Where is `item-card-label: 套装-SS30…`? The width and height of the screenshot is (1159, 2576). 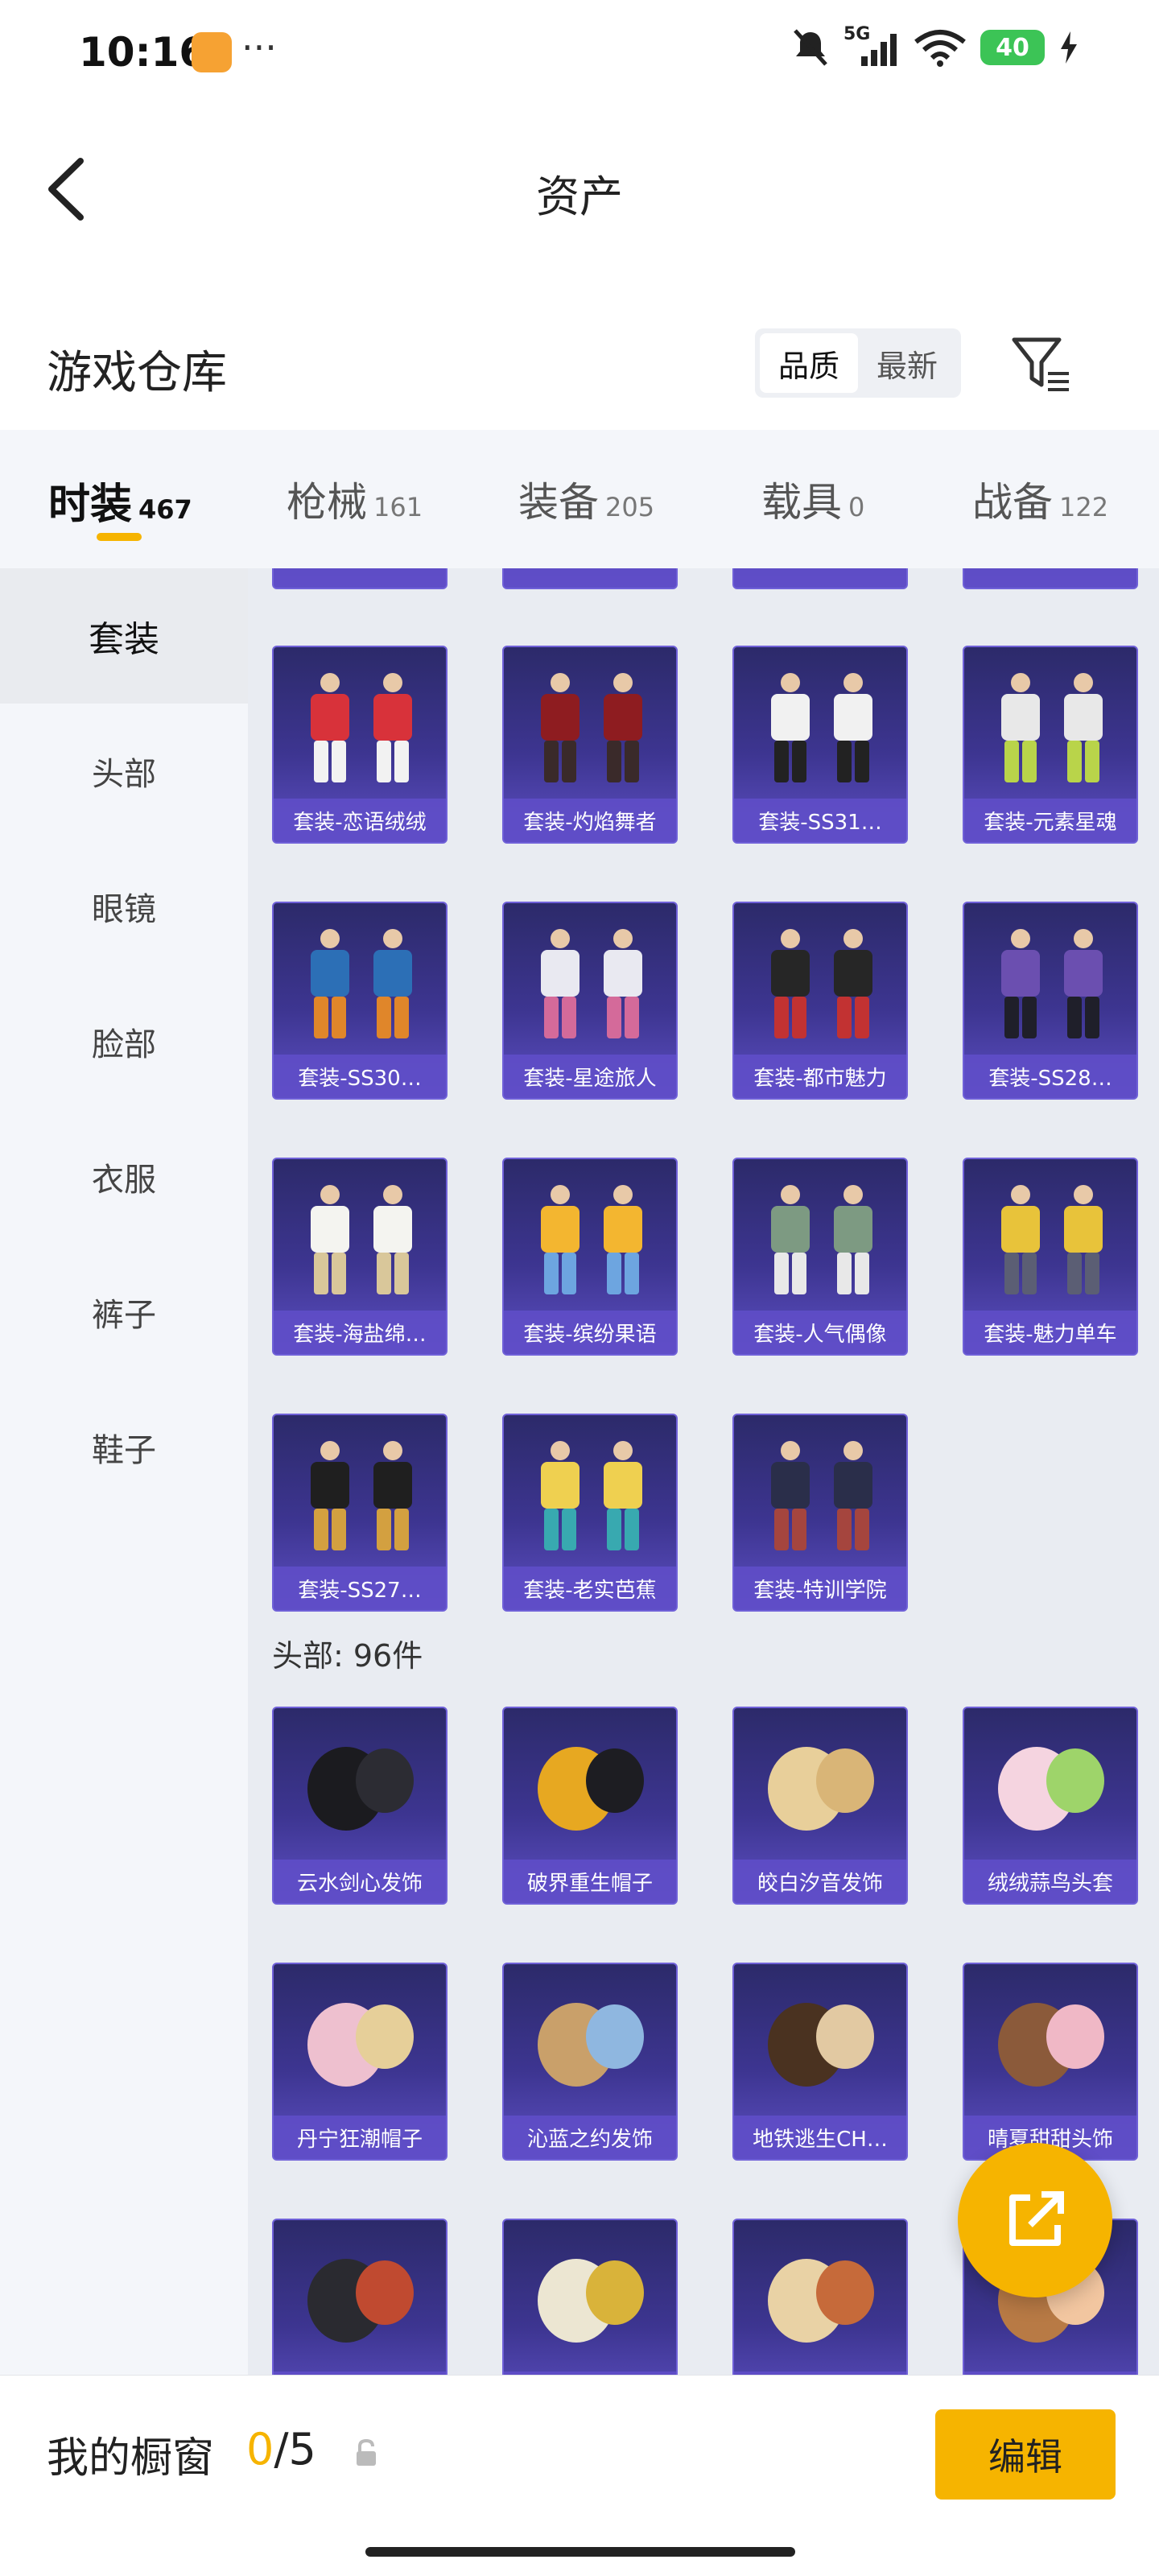
item-card-label: 套装-SS30… is located at coordinates (360, 1076).